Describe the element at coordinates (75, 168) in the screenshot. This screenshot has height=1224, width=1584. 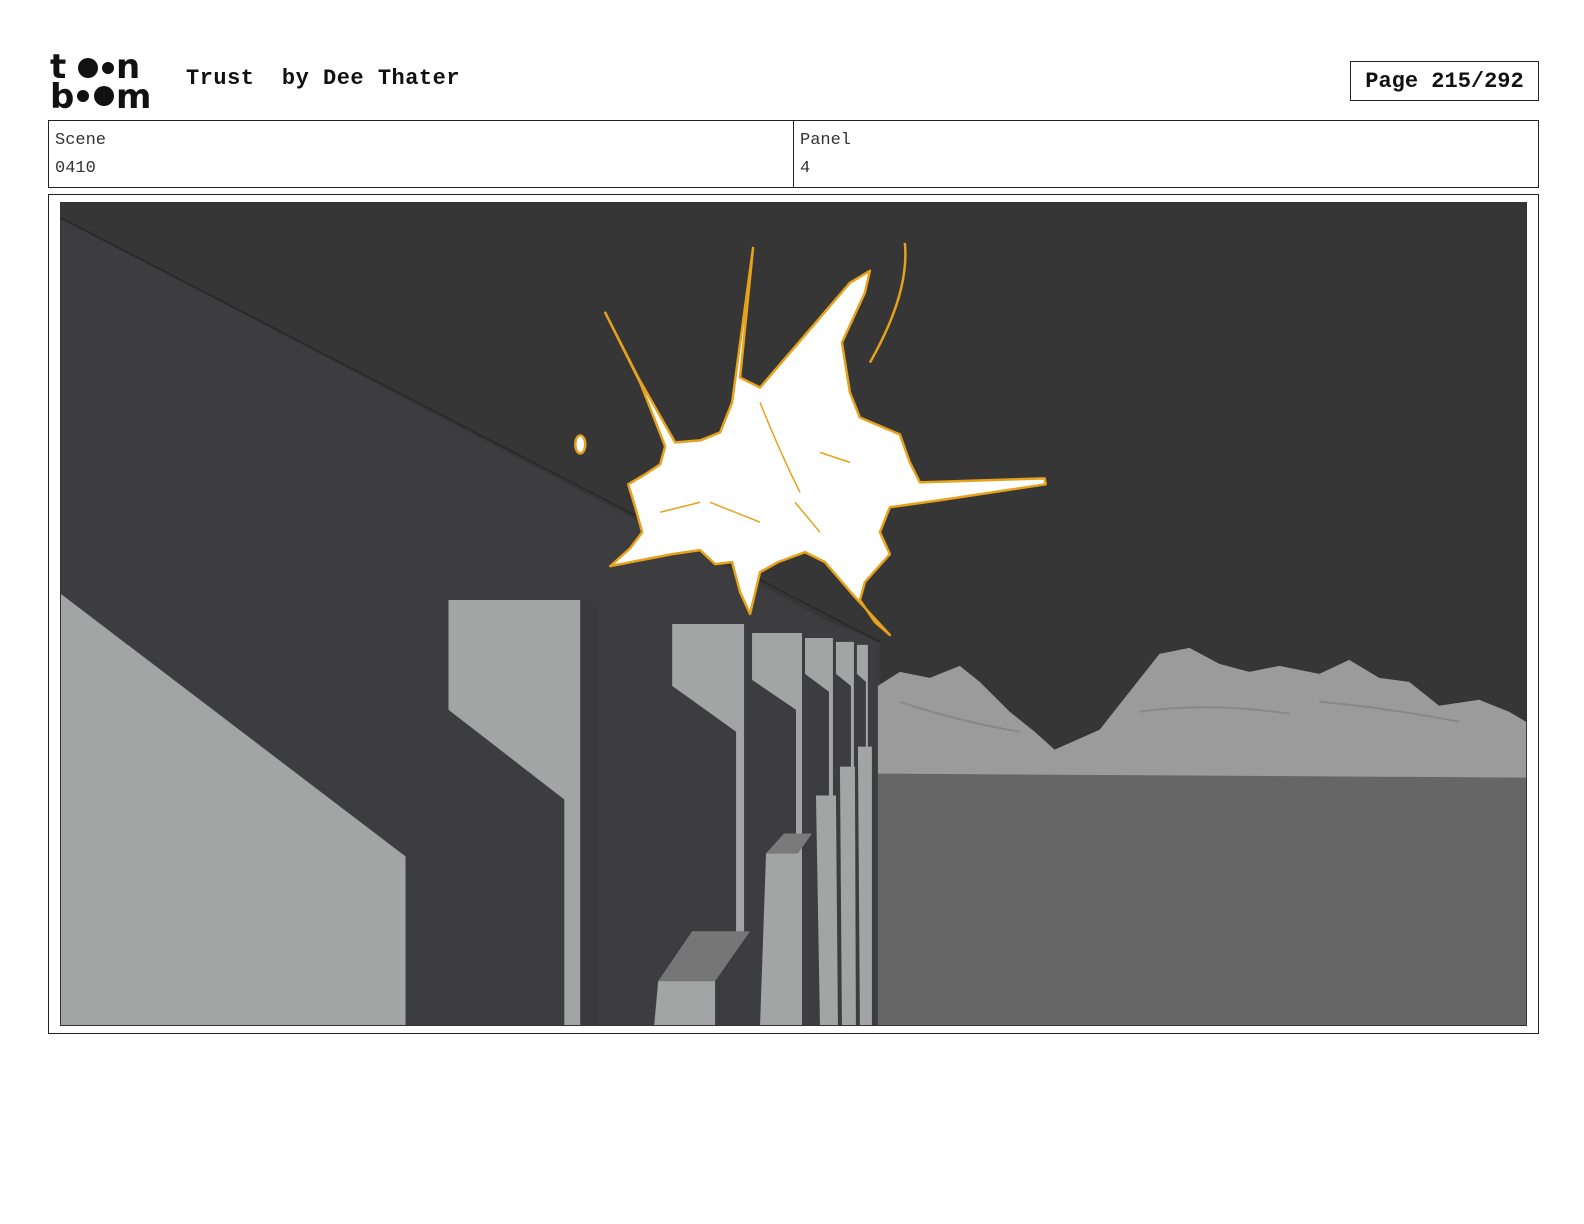
I see `scene-value: 0410` at that location.